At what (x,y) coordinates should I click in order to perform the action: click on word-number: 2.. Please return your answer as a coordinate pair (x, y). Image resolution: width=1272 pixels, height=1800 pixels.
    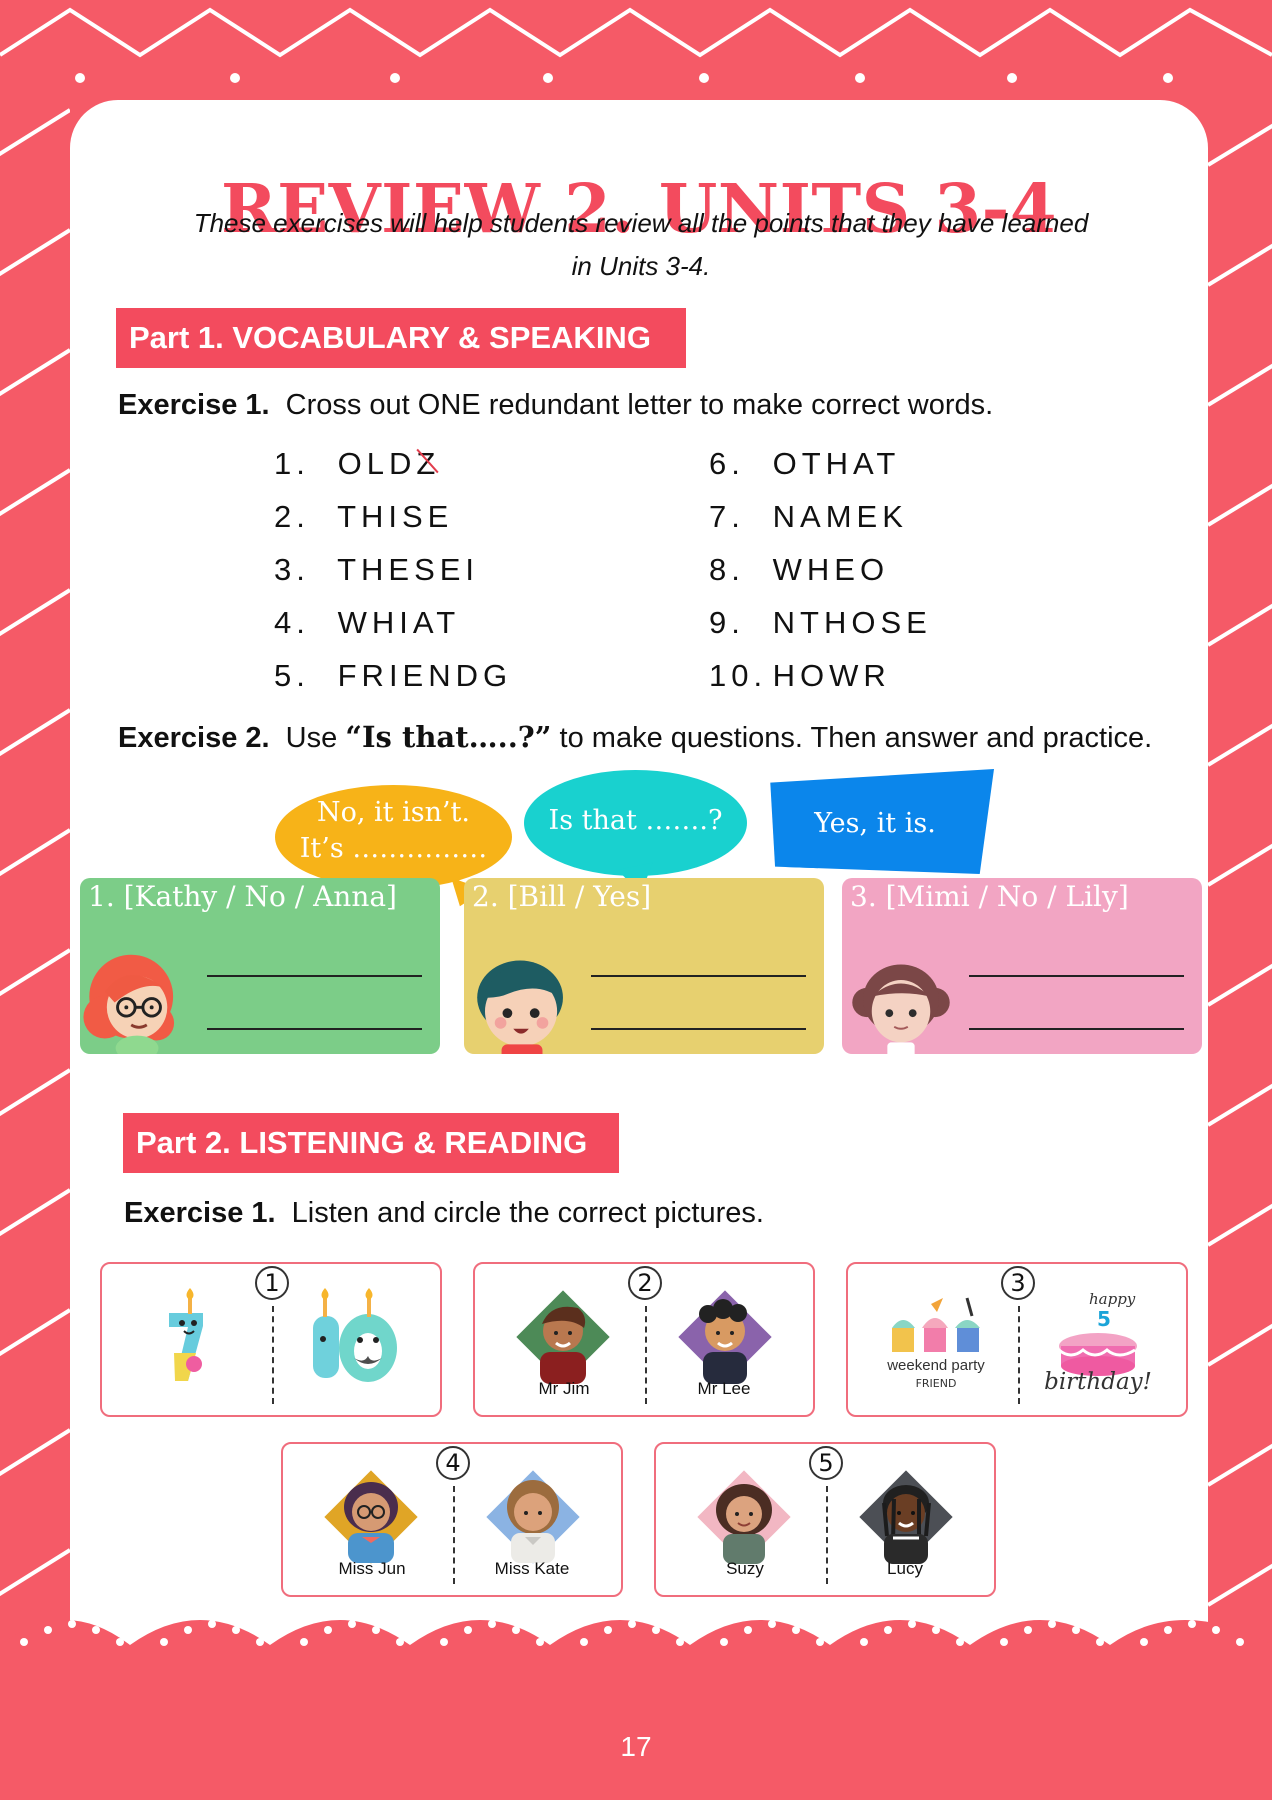
    Looking at the image, I should click on (292, 516).